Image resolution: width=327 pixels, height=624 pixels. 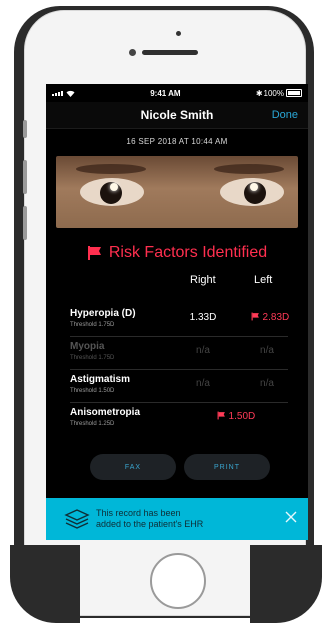 I want to click on combined-value-cell: 1.50D, so click(x=236, y=416).